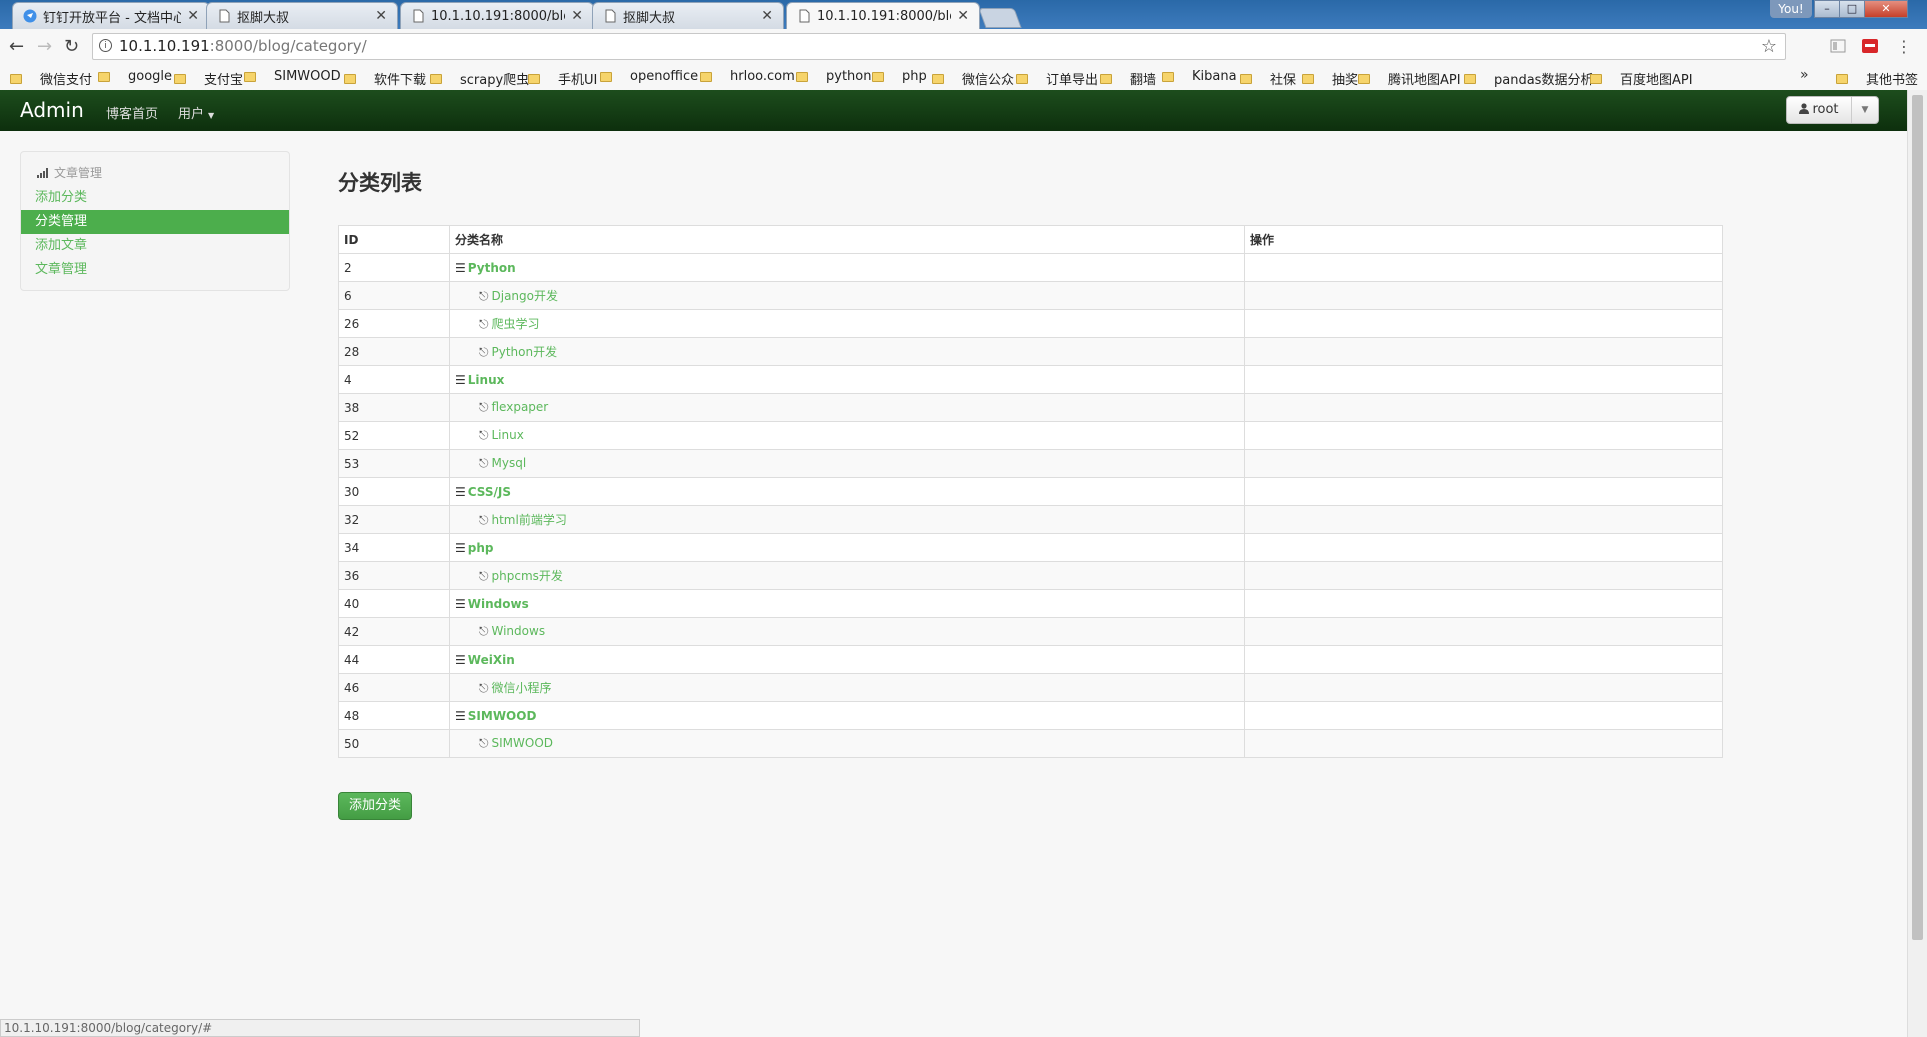  I want to click on sidebar-item-add-category: 添加分类, so click(155, 198).